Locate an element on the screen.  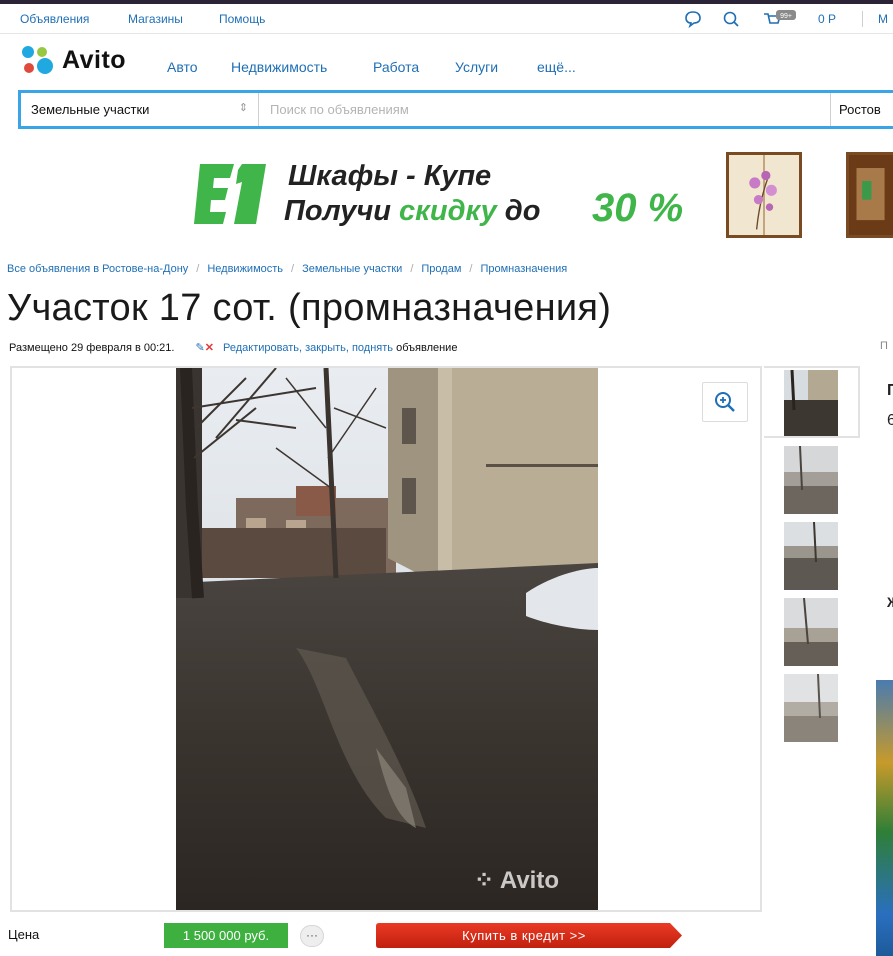
top-nav: Объявления Магазины Помощь 99+ 0 Р М is located at coordinates (446, 19).